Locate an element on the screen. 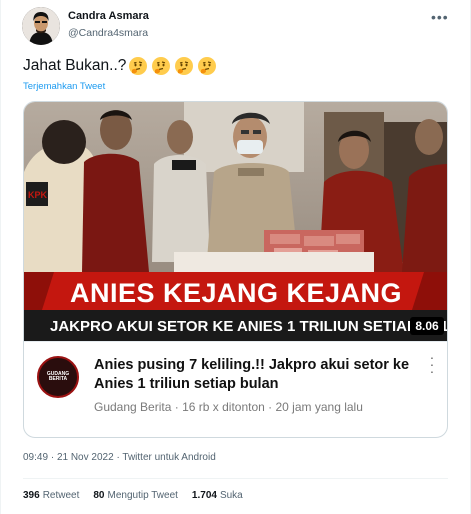 The image size is (471, 514). quotes-stat: 80 Mengutip Tweet is located at coordinates (135, 495).